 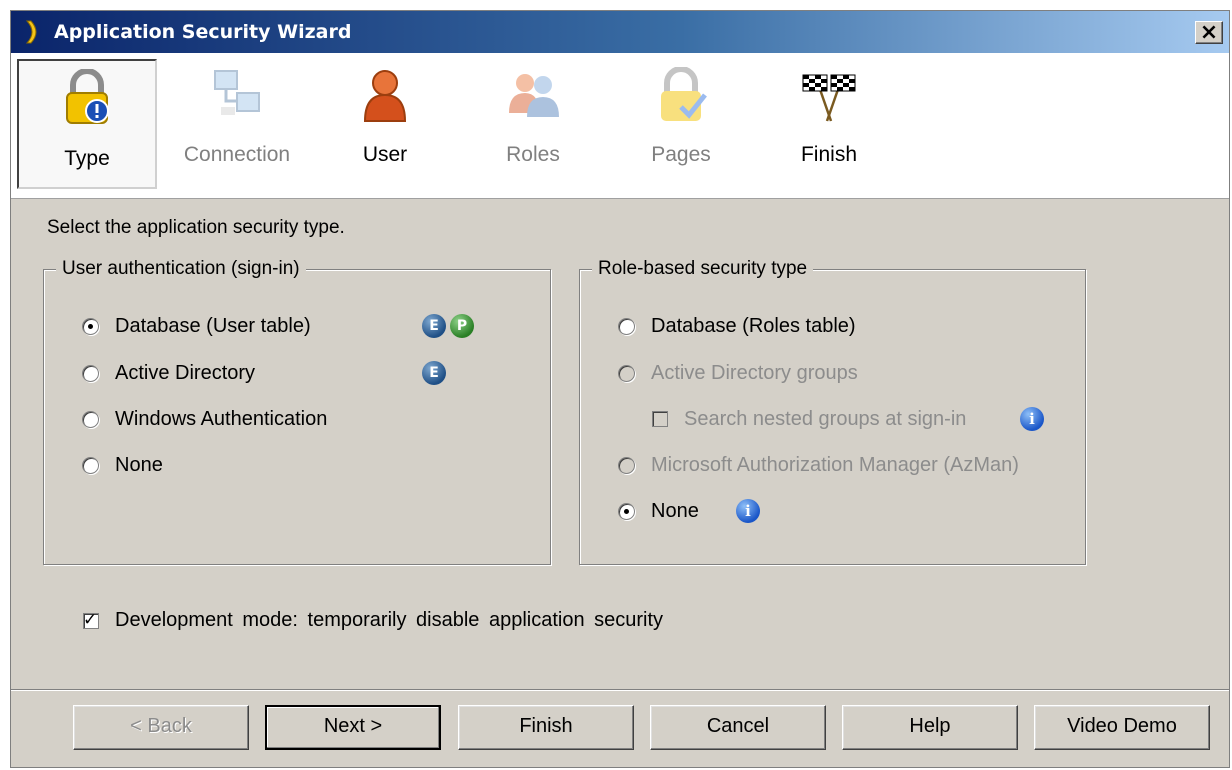 I want to click on step-finish: Finish, so click(x=829, y=124).